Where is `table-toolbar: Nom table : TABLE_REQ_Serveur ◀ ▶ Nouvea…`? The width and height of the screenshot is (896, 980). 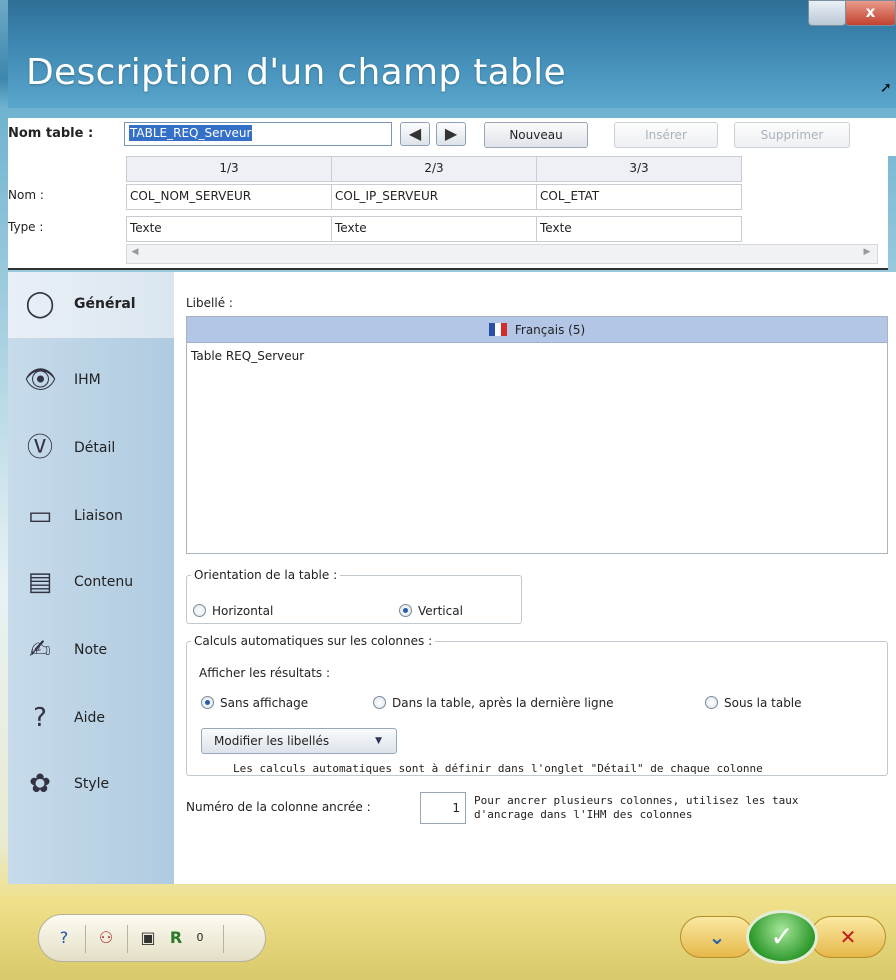 table-toolbar: Nom table : TABLE_REQ_Serveur ◀ ▶ Nouvea… is located at coordinates (452, 137).